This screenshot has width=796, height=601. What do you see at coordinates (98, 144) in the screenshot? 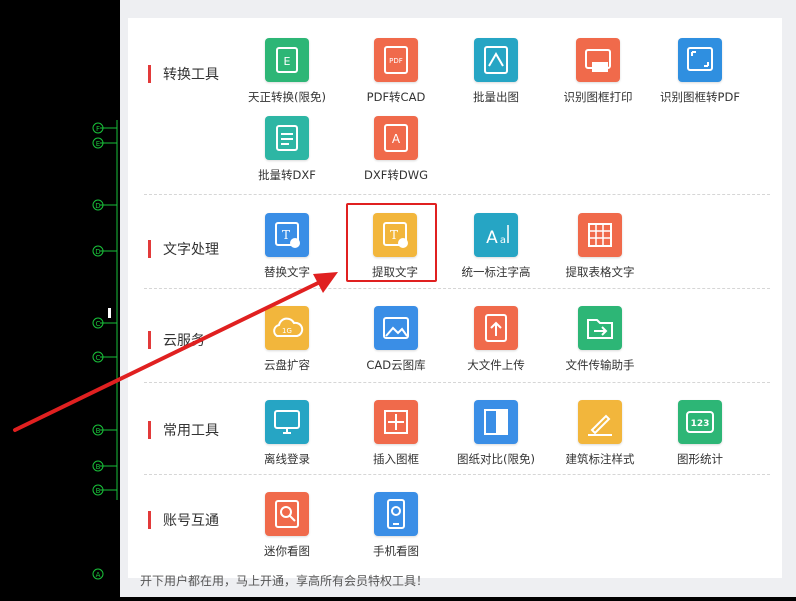
I see `axis-label: E` at bounding box center [98, 144].